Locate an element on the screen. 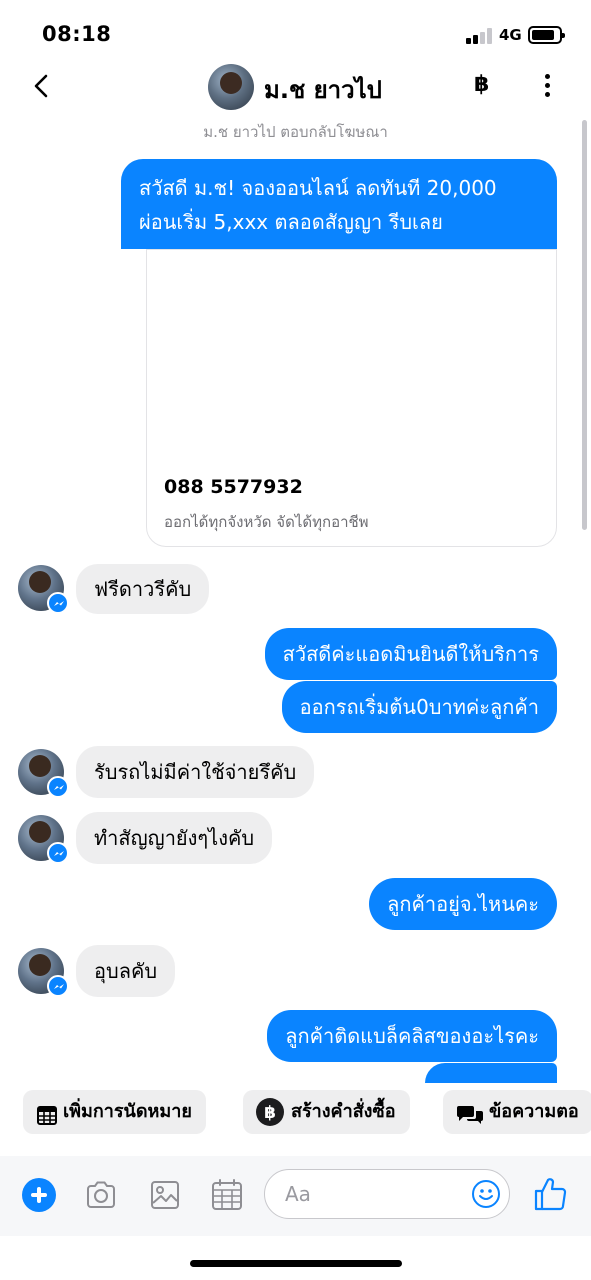 The image size is (591, 1280). plus-icon is located at coordinates (39, 1195).